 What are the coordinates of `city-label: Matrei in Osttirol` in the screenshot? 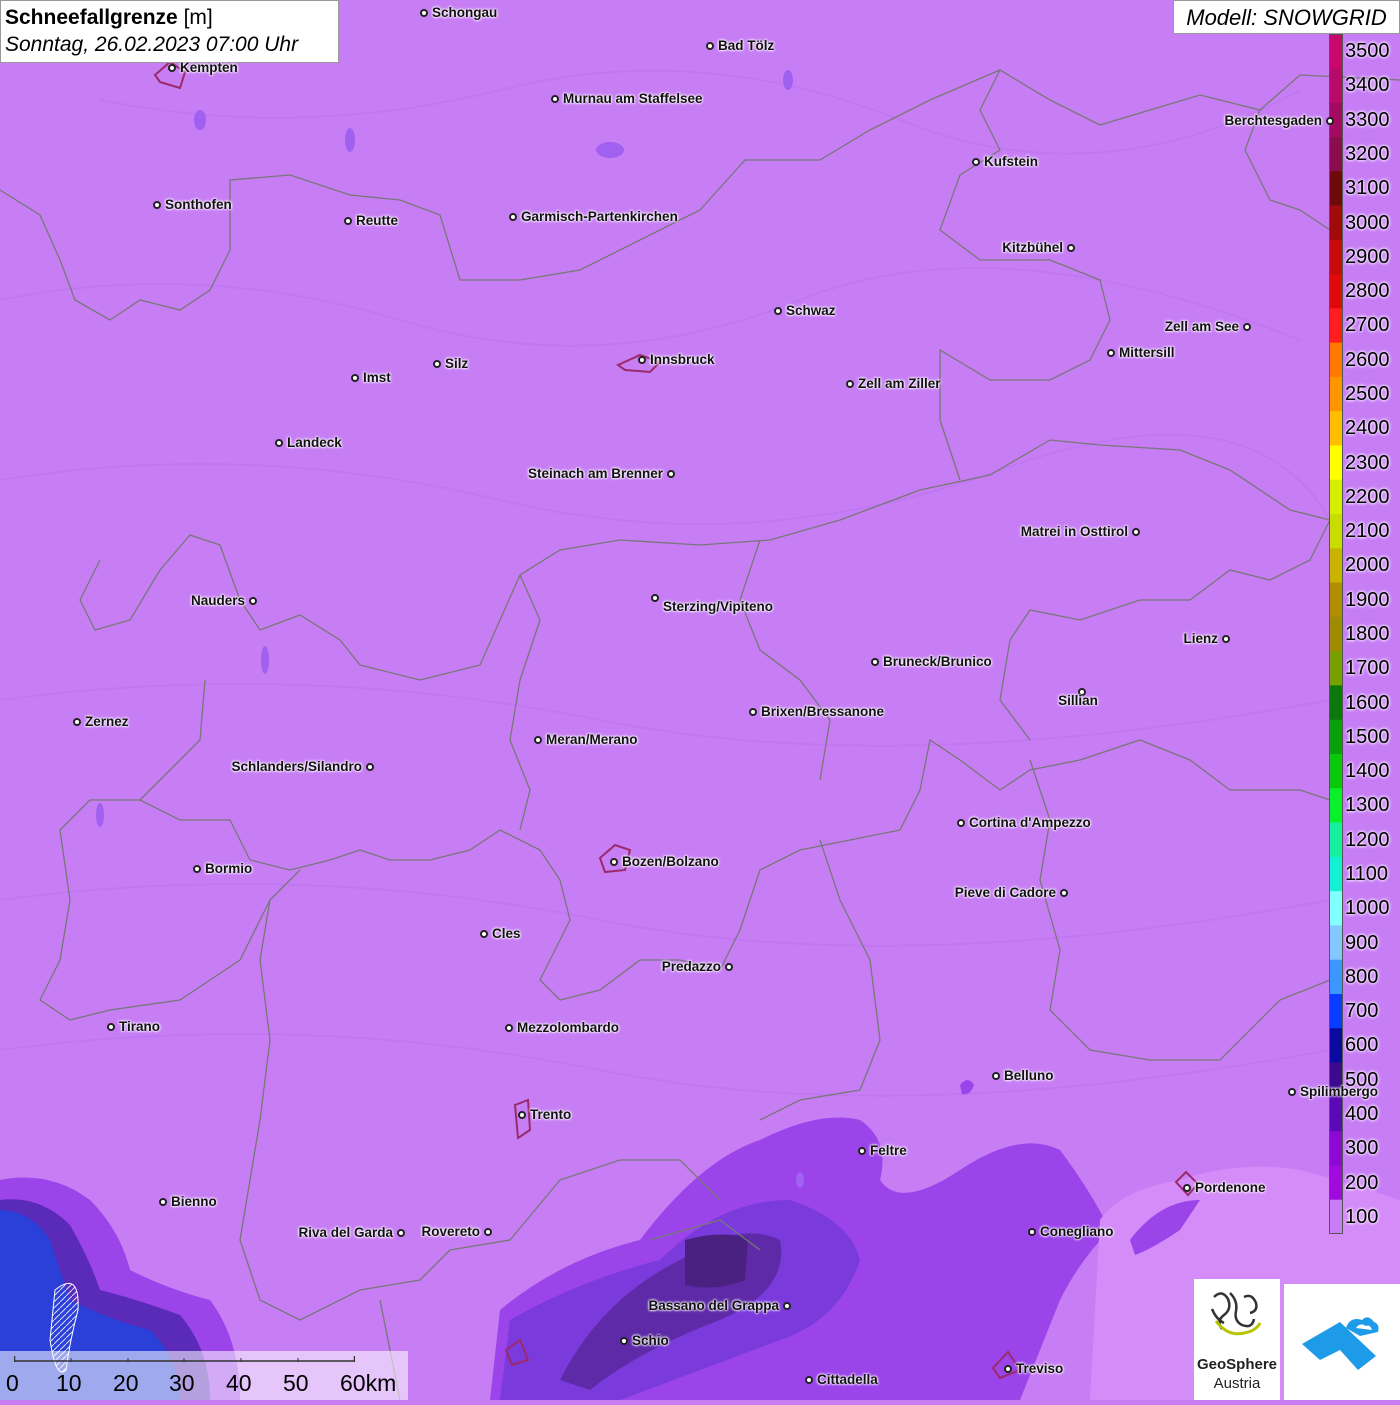 It's located at (1074, 531).